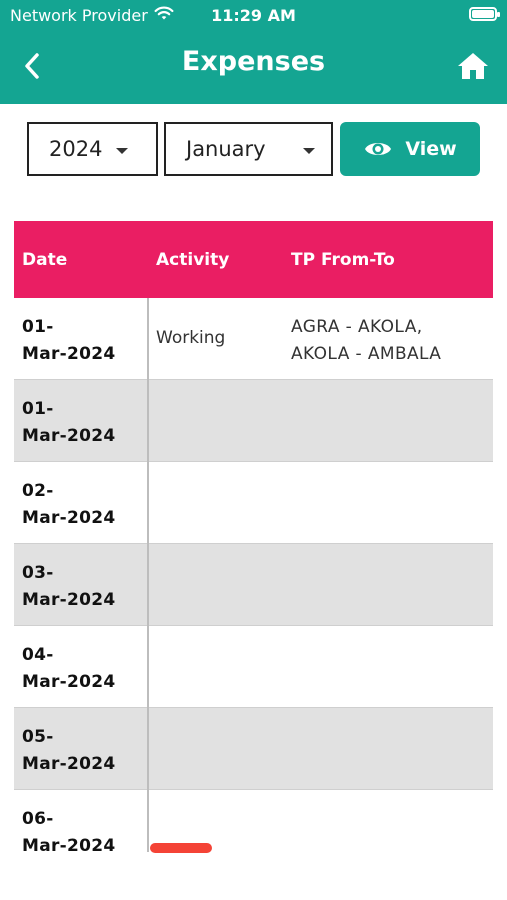 This screenshot has width=507, height=900. What do you see at coordinates (226, 149) in the screenshot?
I see `month-value: January` at bounding box center [226, 149].